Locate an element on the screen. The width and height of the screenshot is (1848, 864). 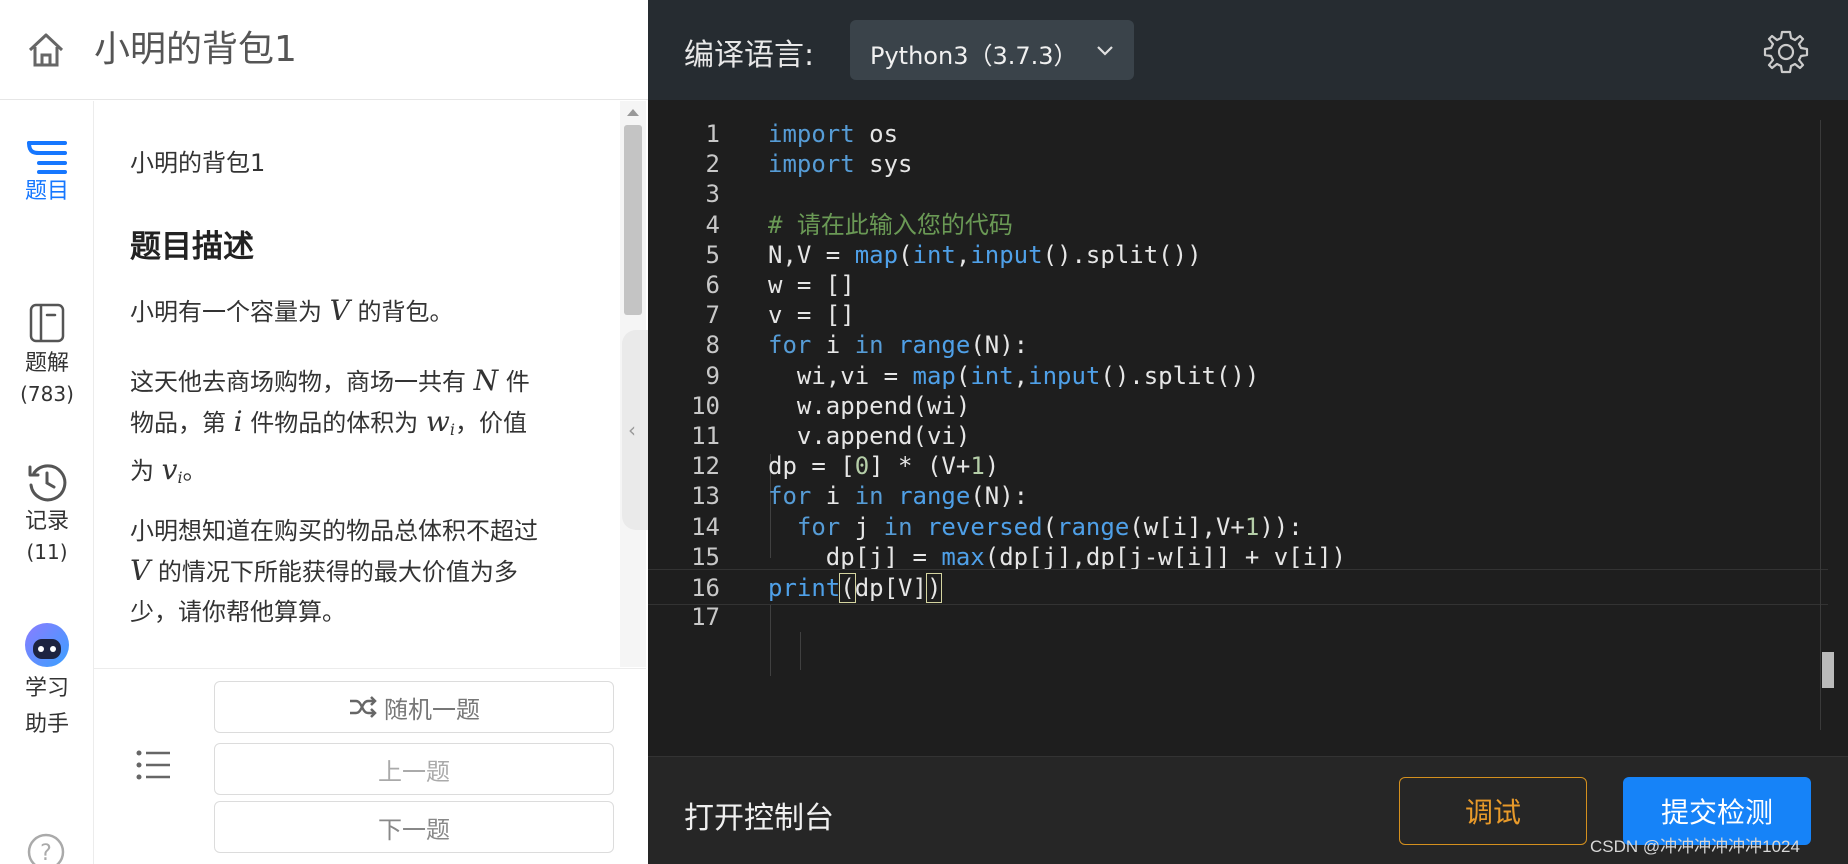
sidebar-item-label-line1: 学习 is located at coordinates (46, 688).